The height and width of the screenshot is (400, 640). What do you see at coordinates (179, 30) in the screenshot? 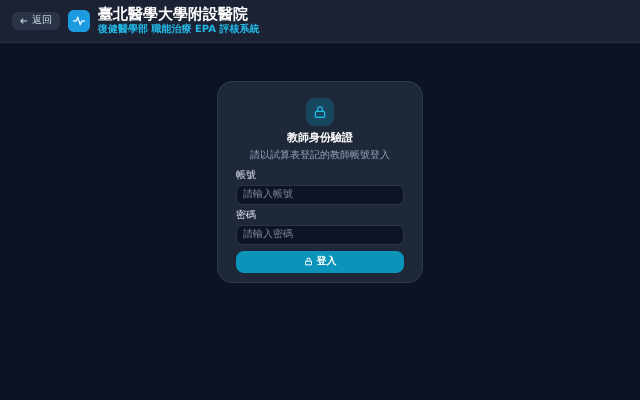
I see `system-subtitle: 復健醫學部 職能治療 EPA 評核系統` at bounding box center [179, 30].